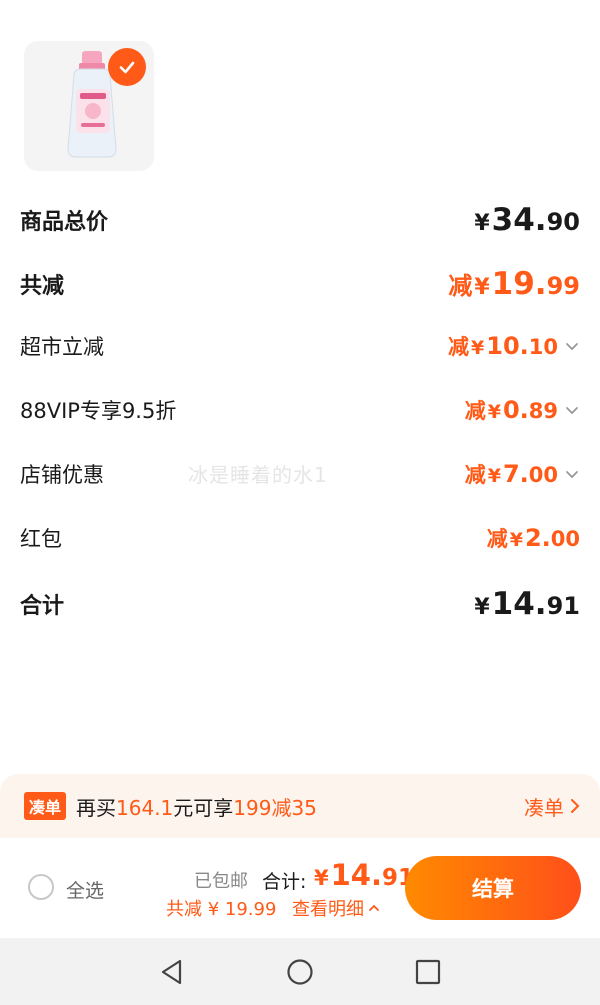 Image resolution: width=600 pixels, height=1005 pixels. I want to click on vip-discount-value: 减 ¥ 0. 89, so click(522, 410).